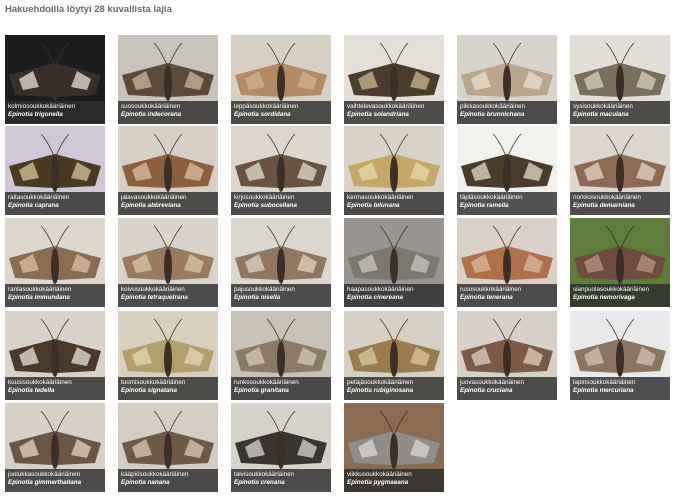 The height and width of the screenshot is (500, 679). I want to click on species-caption: sysisoukkokääriäinen Epinotia maculana, so click(620, 112).